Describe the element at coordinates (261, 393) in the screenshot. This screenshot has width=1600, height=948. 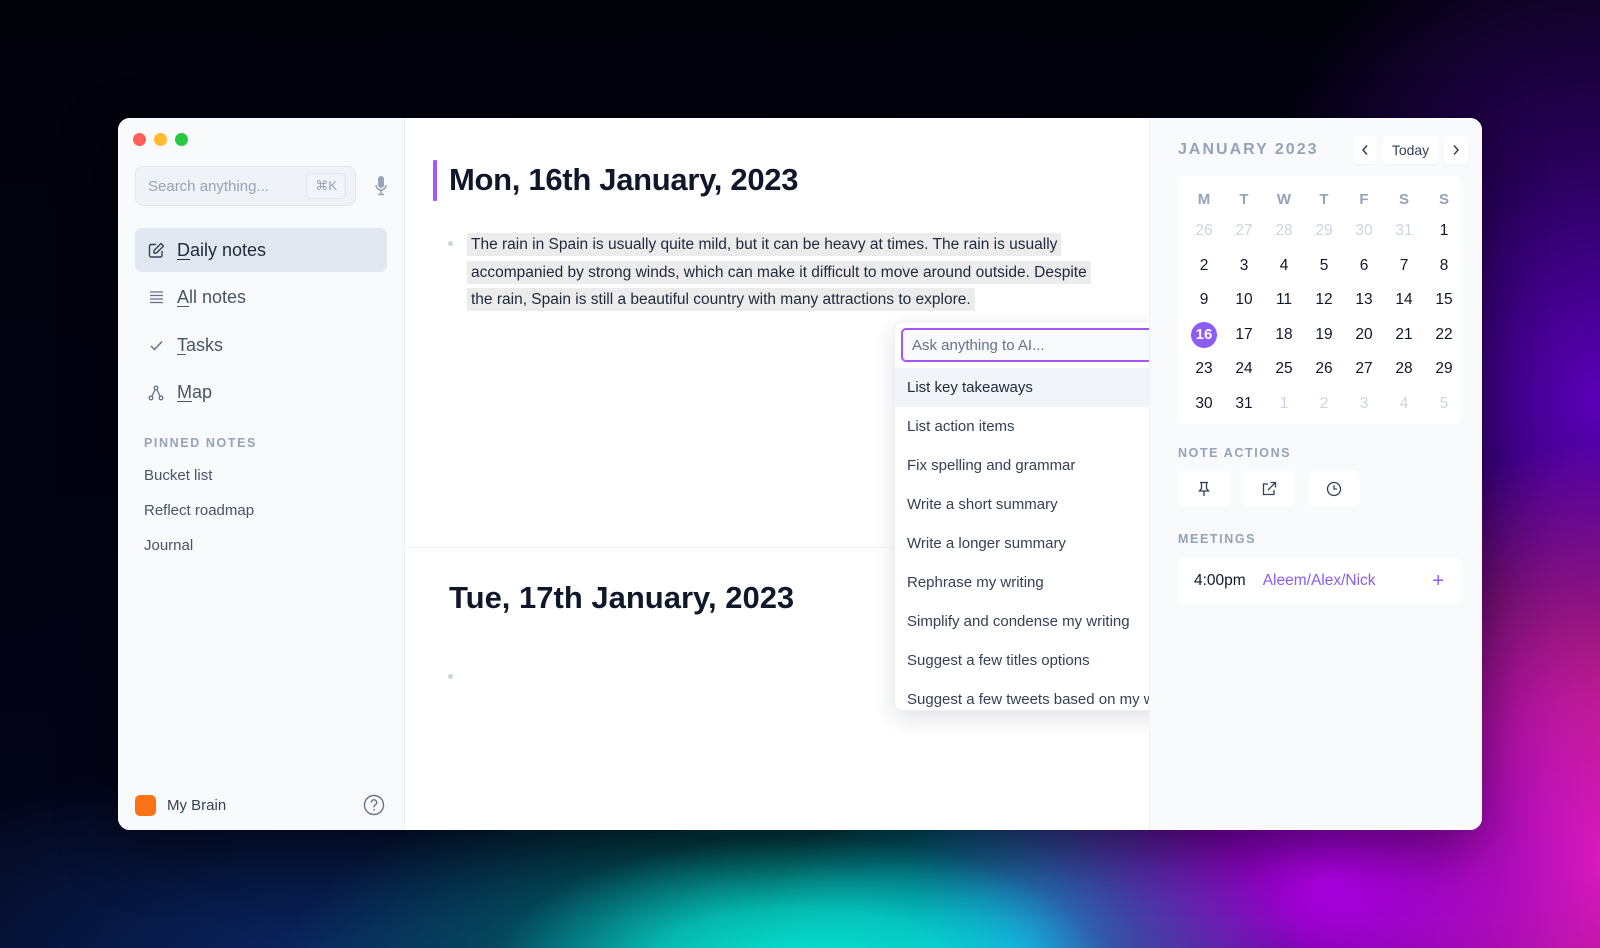
I see `sidebar-item-map: Map` at that location.